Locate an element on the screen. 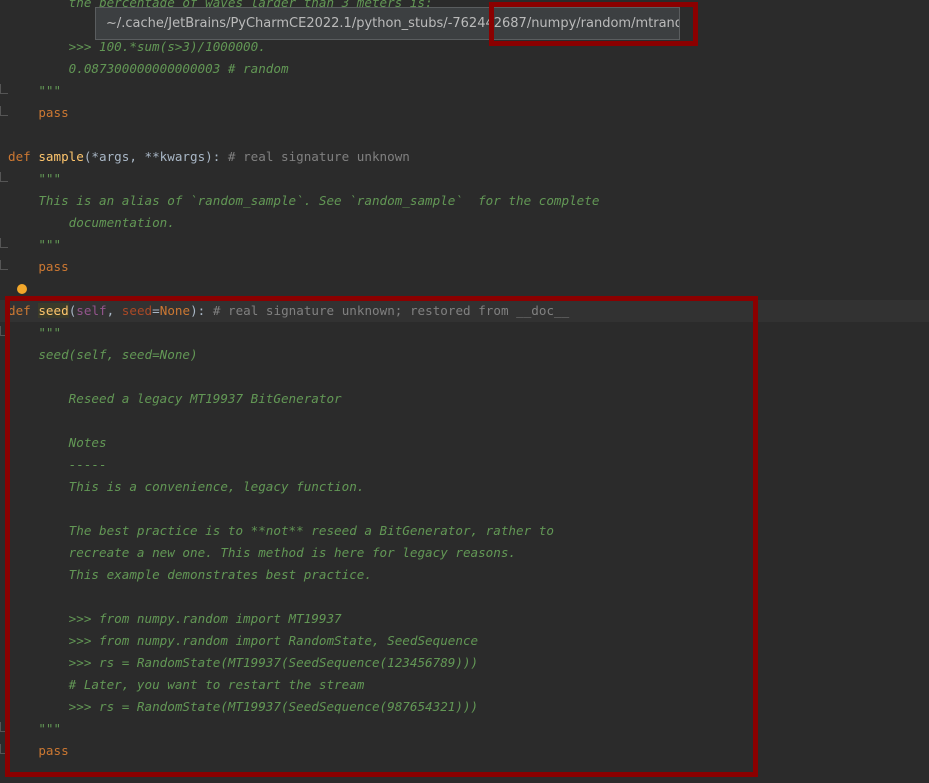  docstring-text: This example demonstrates best practice. is located at coordinates (220, 574).